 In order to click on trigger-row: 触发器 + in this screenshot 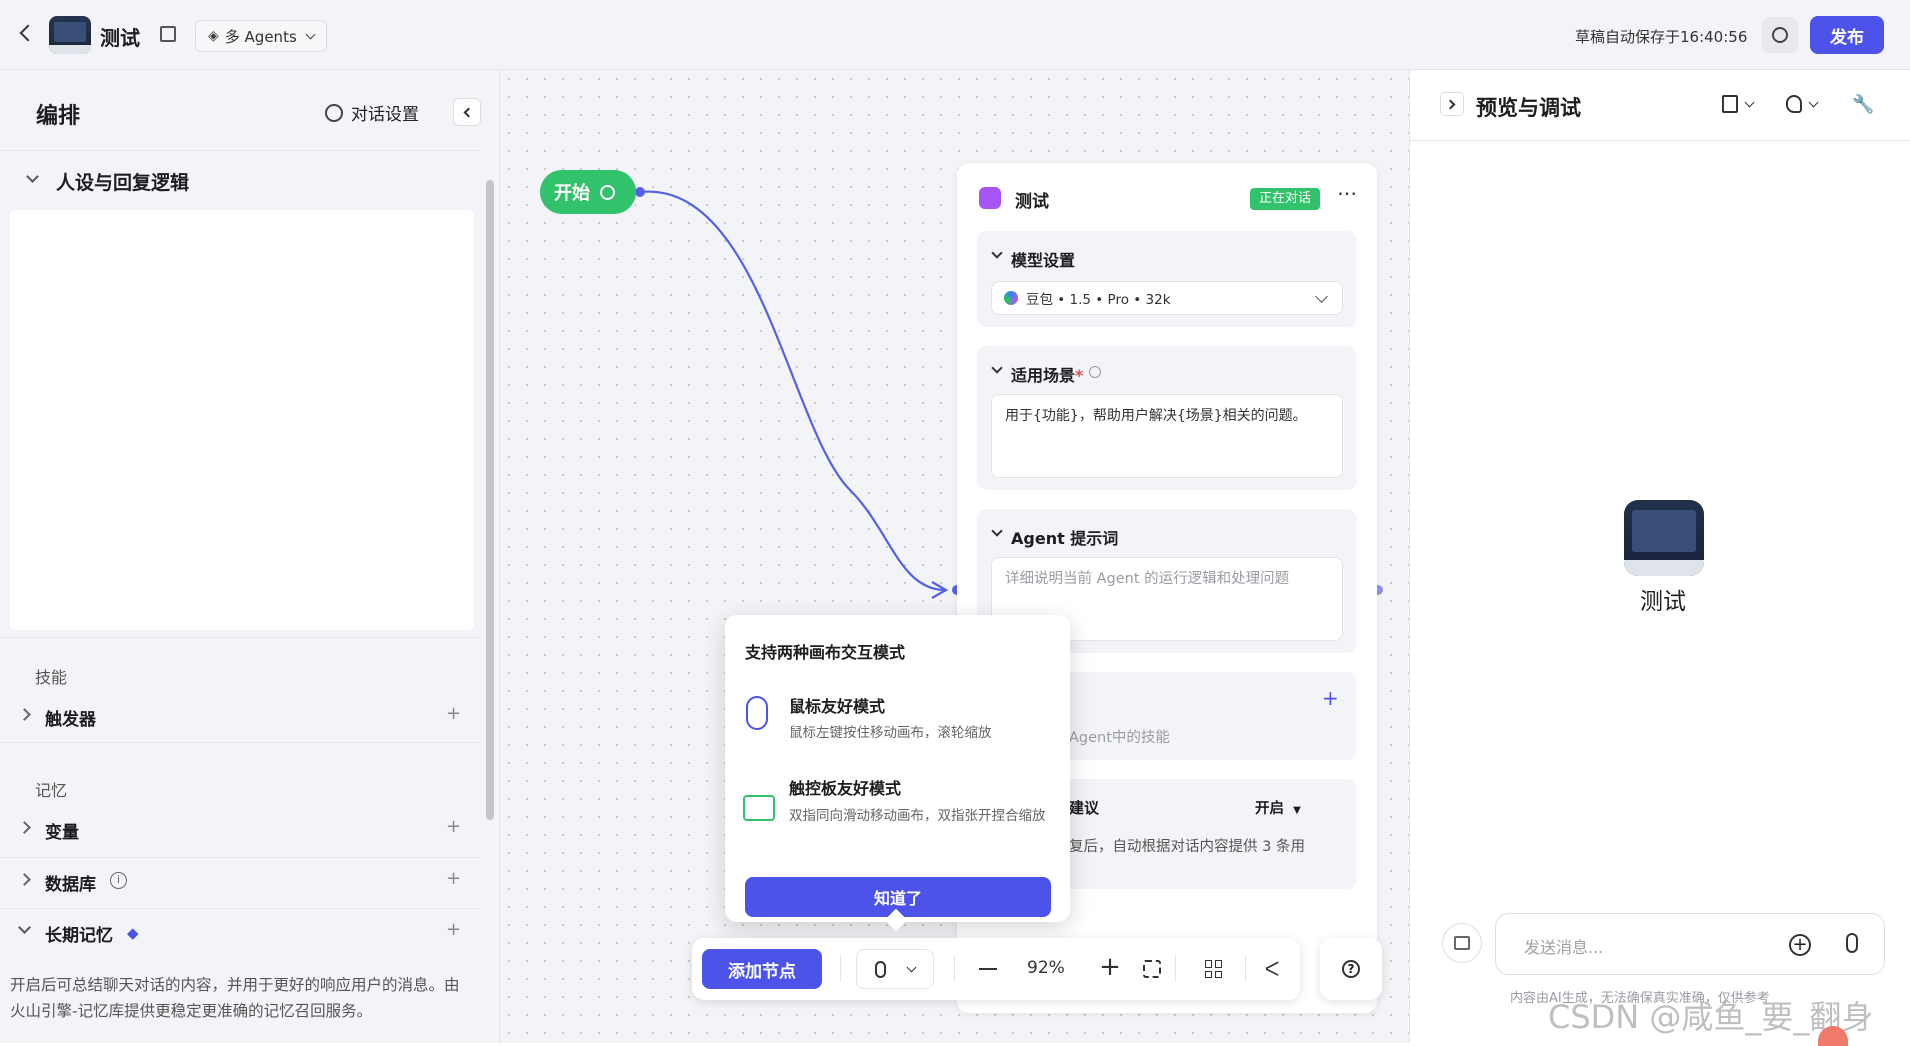, I will do `click(240, 715)`.